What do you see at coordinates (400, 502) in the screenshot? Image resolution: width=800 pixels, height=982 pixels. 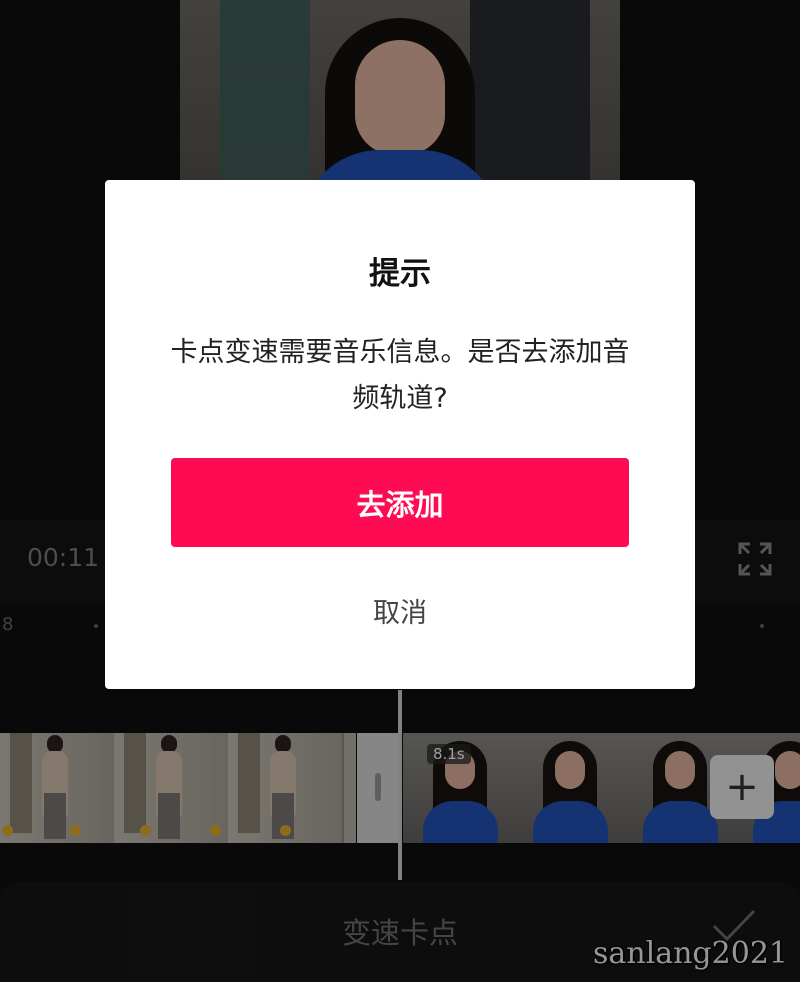 I see `add-audio-button: 去添加` at bounding box center [400, 502].